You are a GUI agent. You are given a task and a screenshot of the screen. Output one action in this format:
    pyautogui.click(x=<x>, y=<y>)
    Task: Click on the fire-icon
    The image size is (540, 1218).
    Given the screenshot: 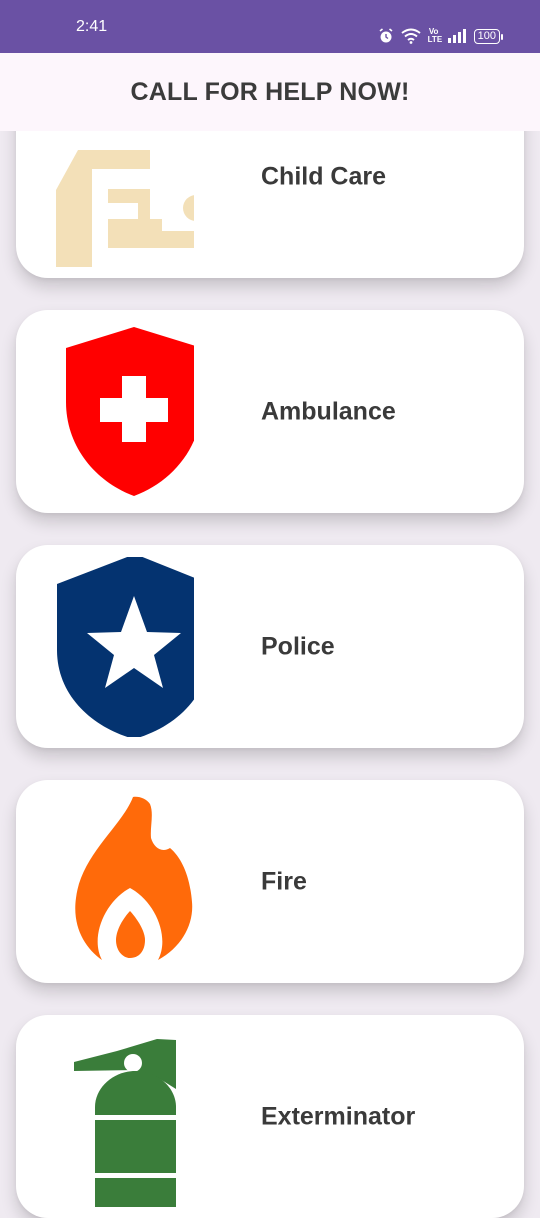 What is the action you would take?
    pyautogui.click(x=134, y=878)
    